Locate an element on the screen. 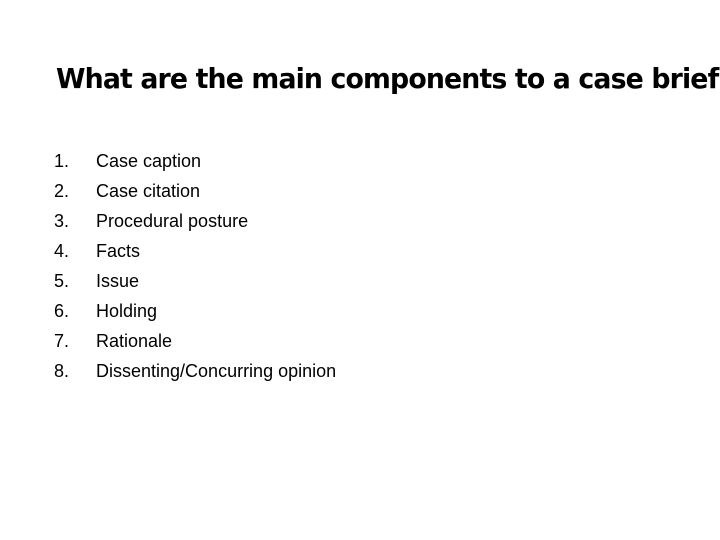 The height and width of the screenshot is (540, 720). list-item-number: 7. is located at coordinates (62, 341).